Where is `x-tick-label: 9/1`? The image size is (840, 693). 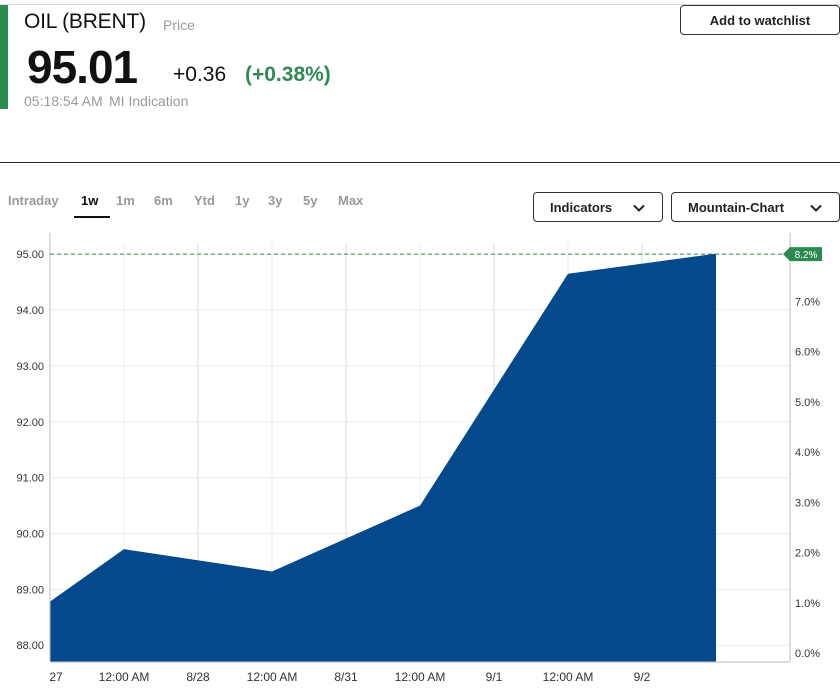
x-tick-label: 9/1 is located at coordinates (494, 677).